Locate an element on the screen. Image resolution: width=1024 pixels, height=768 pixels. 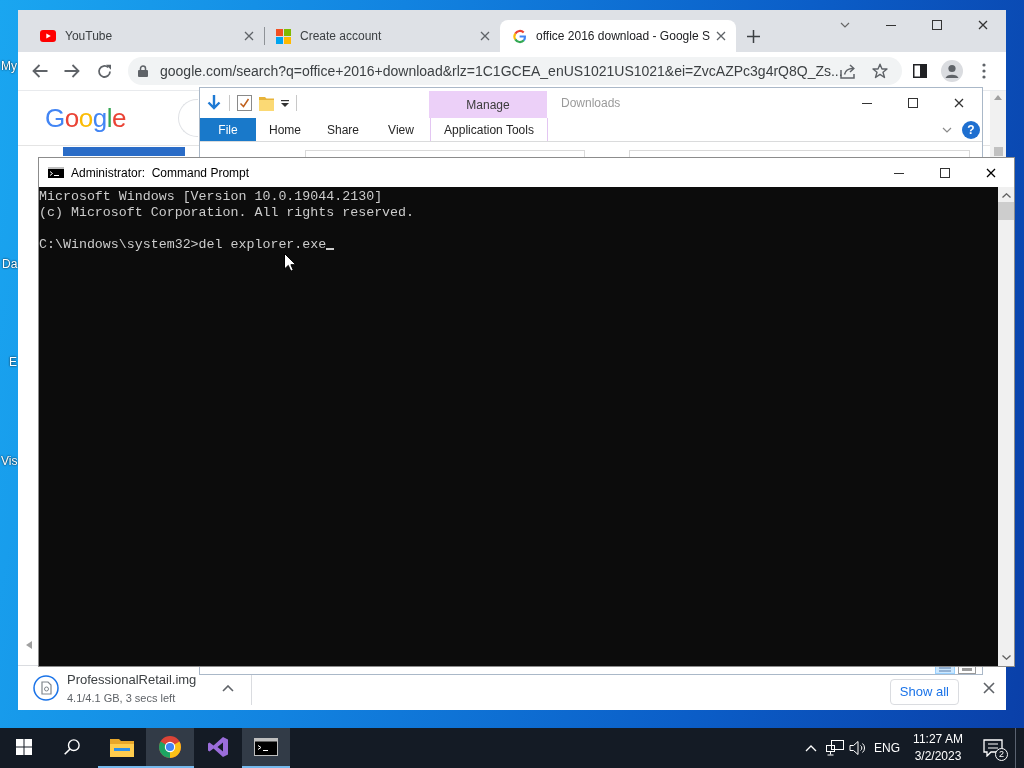
back-arrow-icon is located at coordinates (40, 71).